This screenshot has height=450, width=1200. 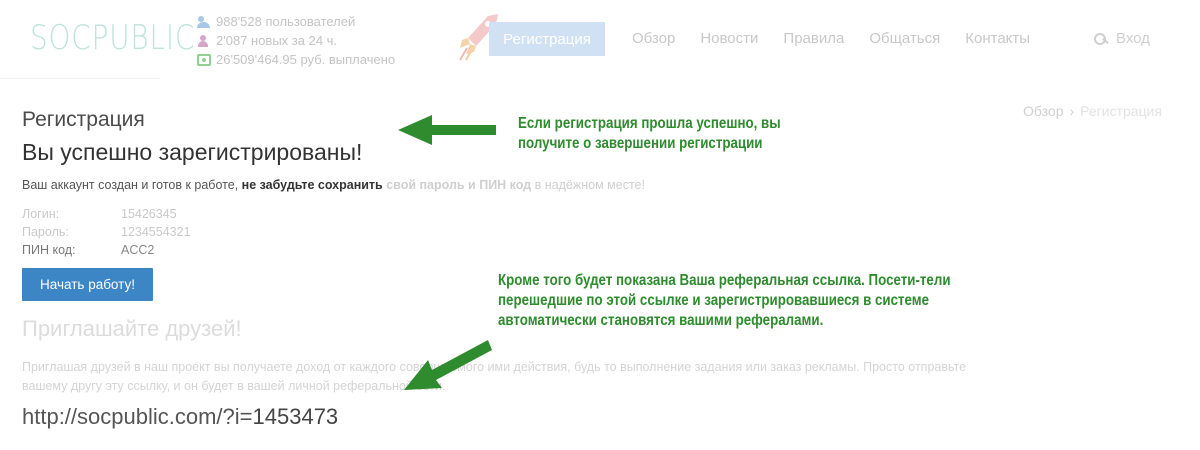 I want to click on breadcrumb-home: Обзор, so click(x=1043, y=111).